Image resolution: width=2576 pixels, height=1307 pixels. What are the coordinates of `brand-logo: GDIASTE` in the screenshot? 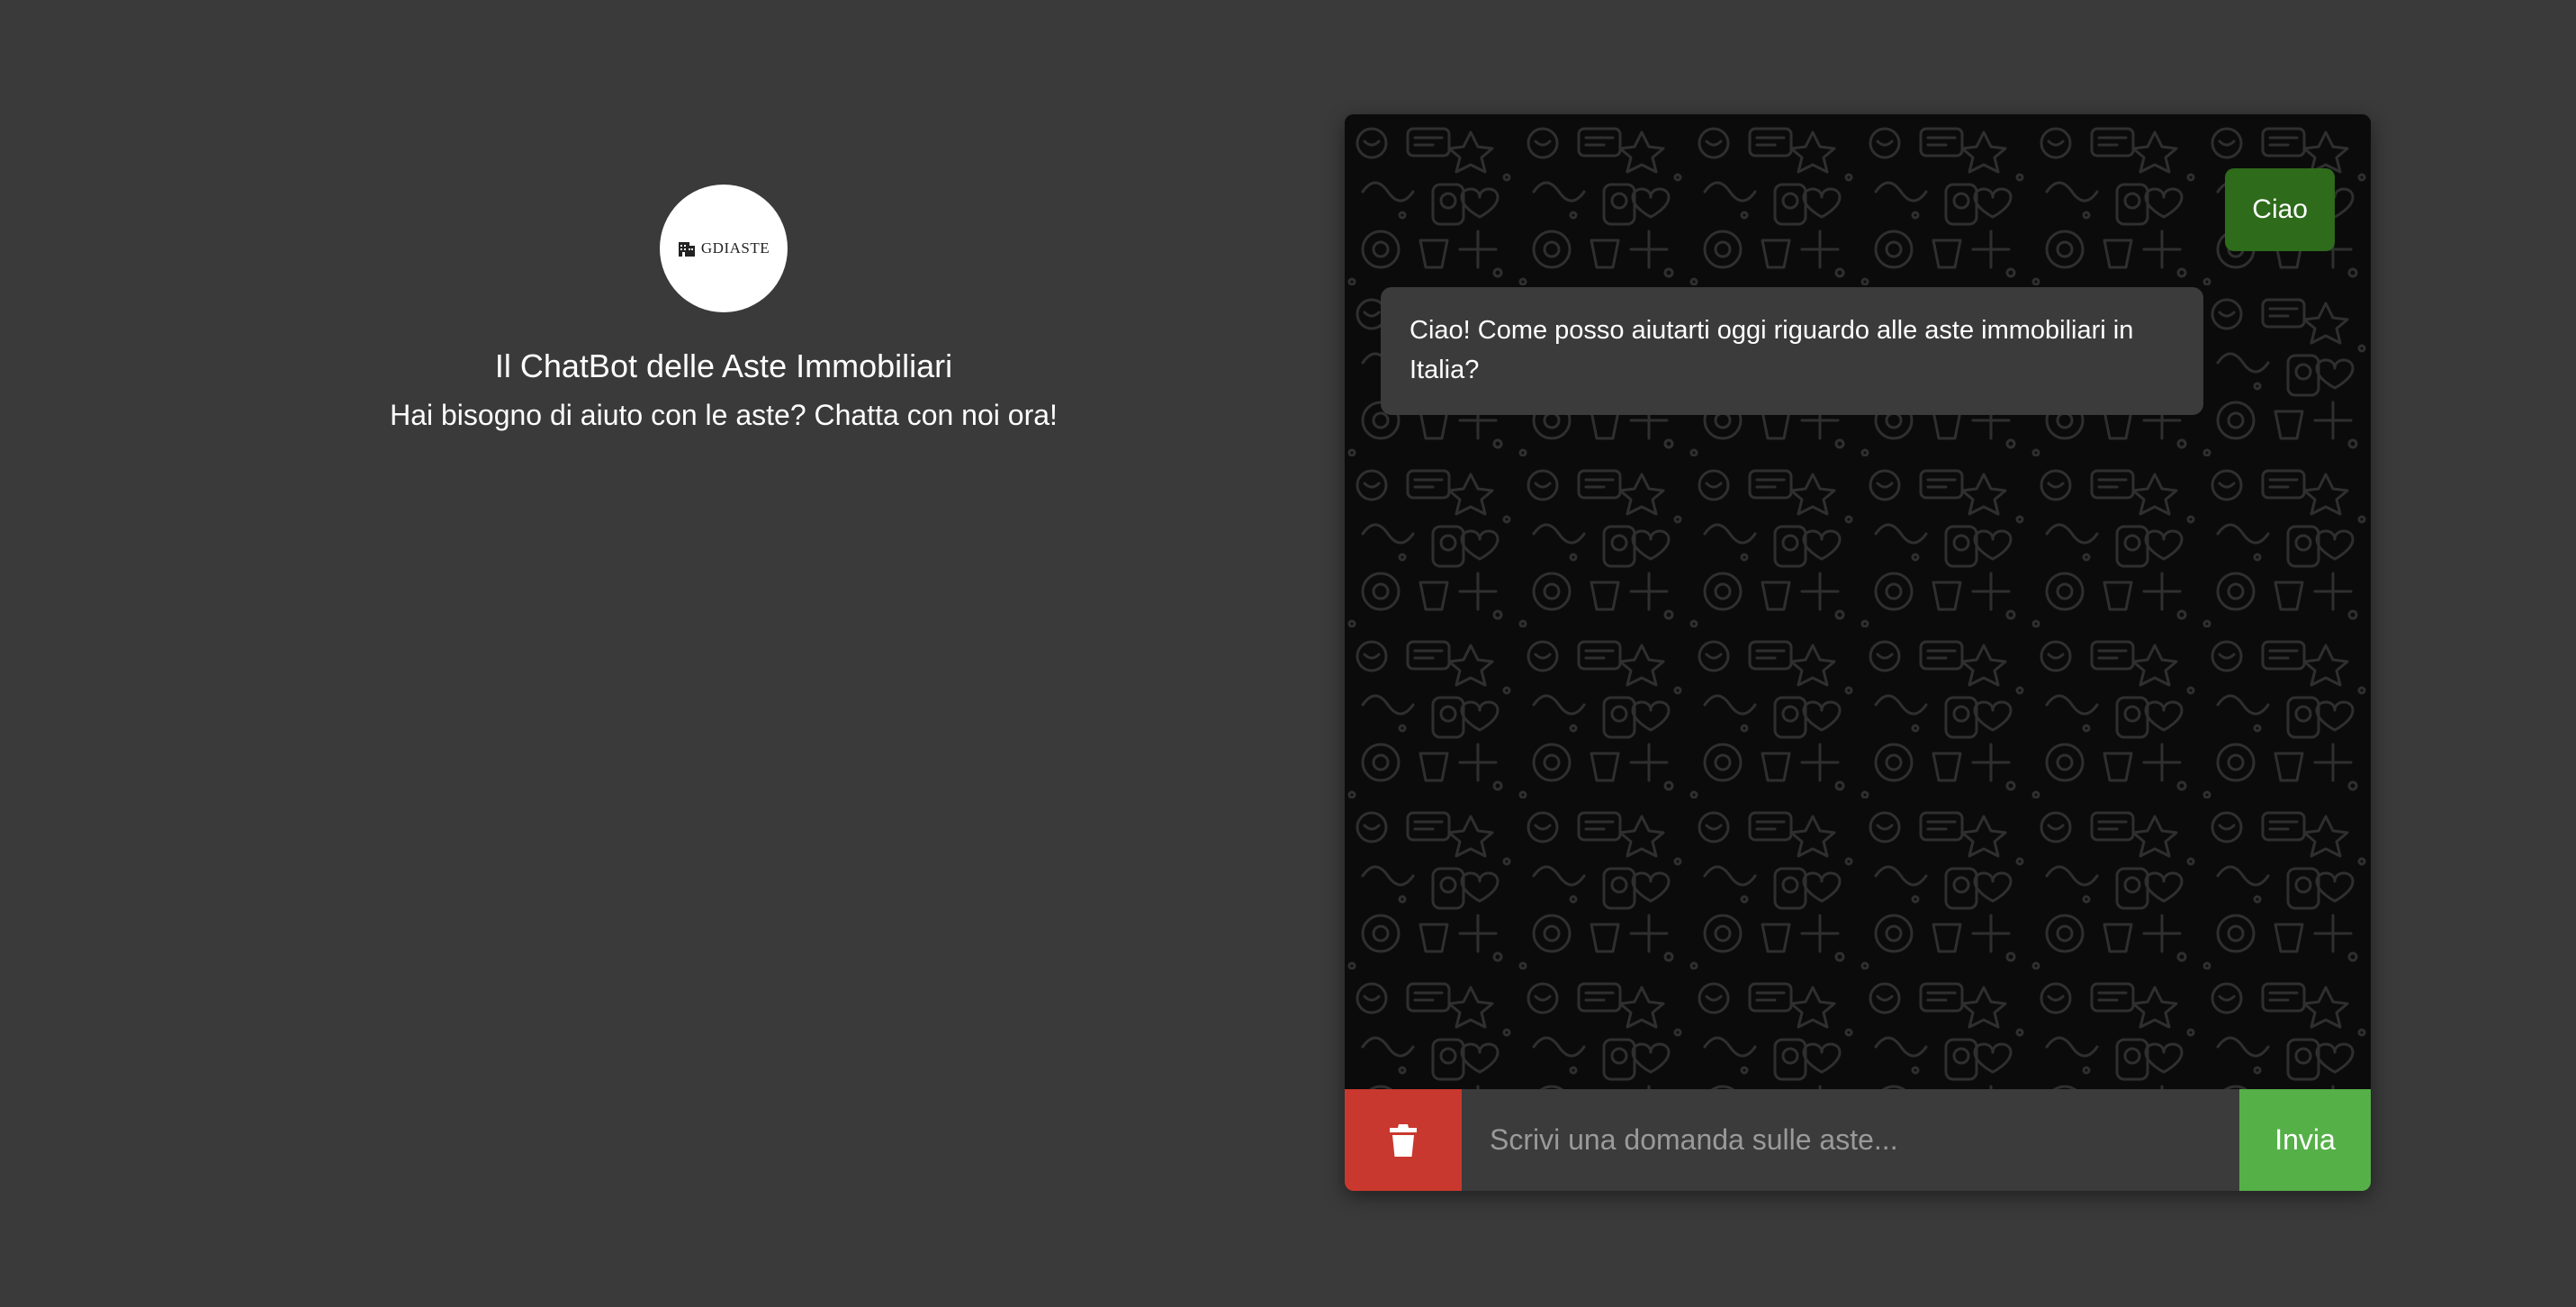 It's located at (724, 248).